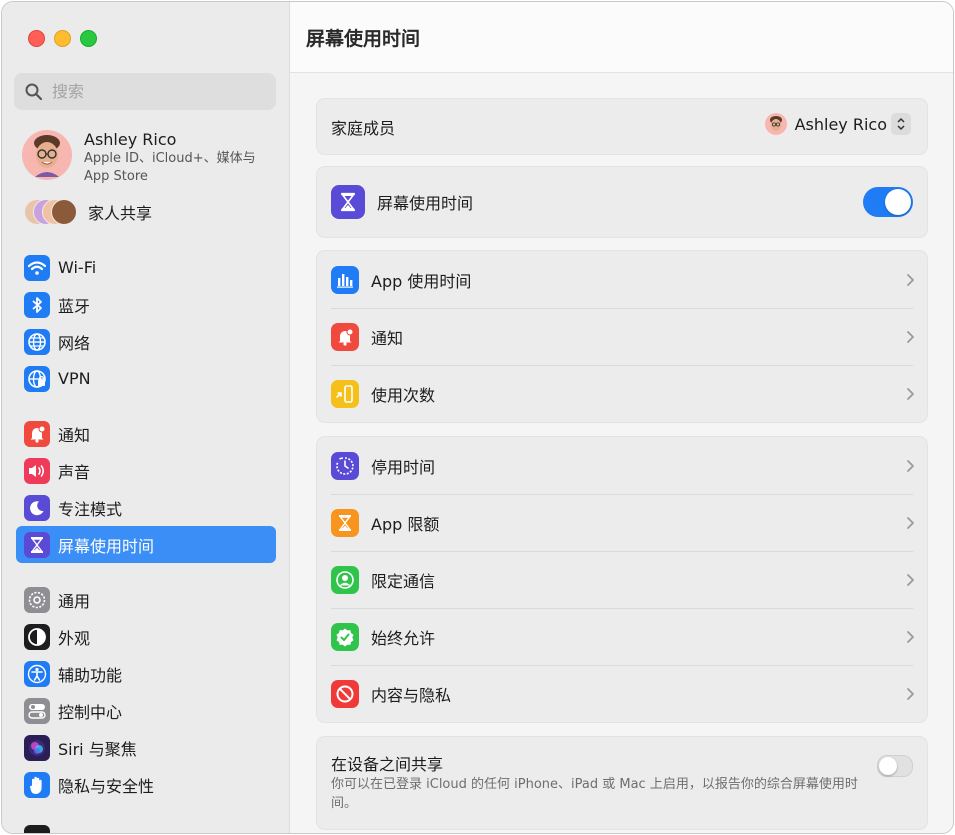  Describe the element at coordinates (157, 91) in the screenshot. I see `search-input` at that location.